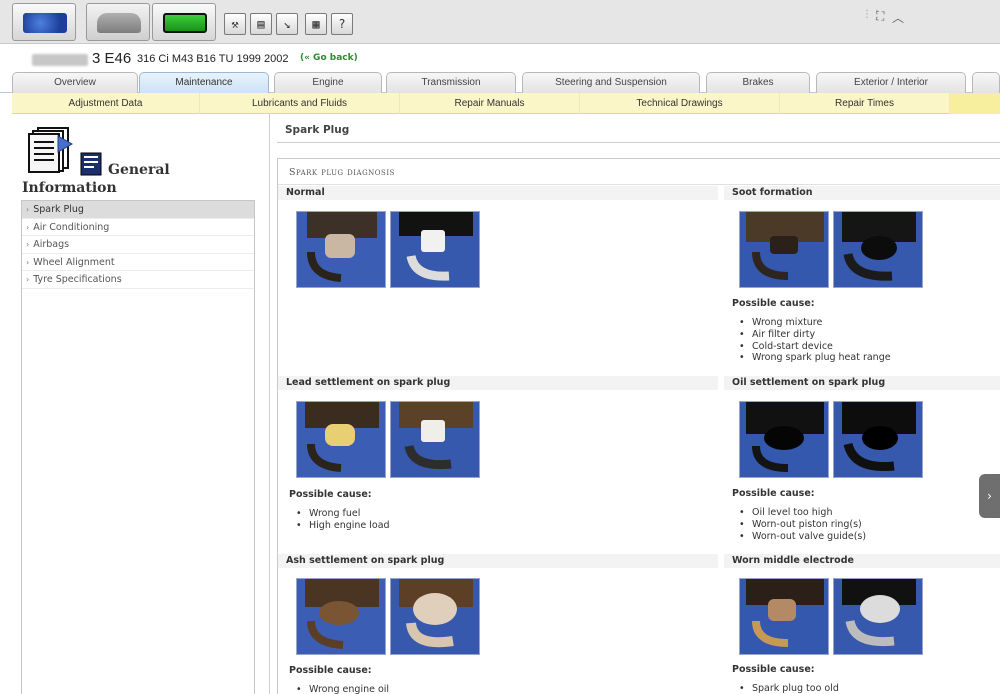 The height and width of the screenshot is (694, 1000). Describe the element at coordinates (498, 561) in the screenshot. I see `section-title-ash: Ash settlement on spark plug` at that location.